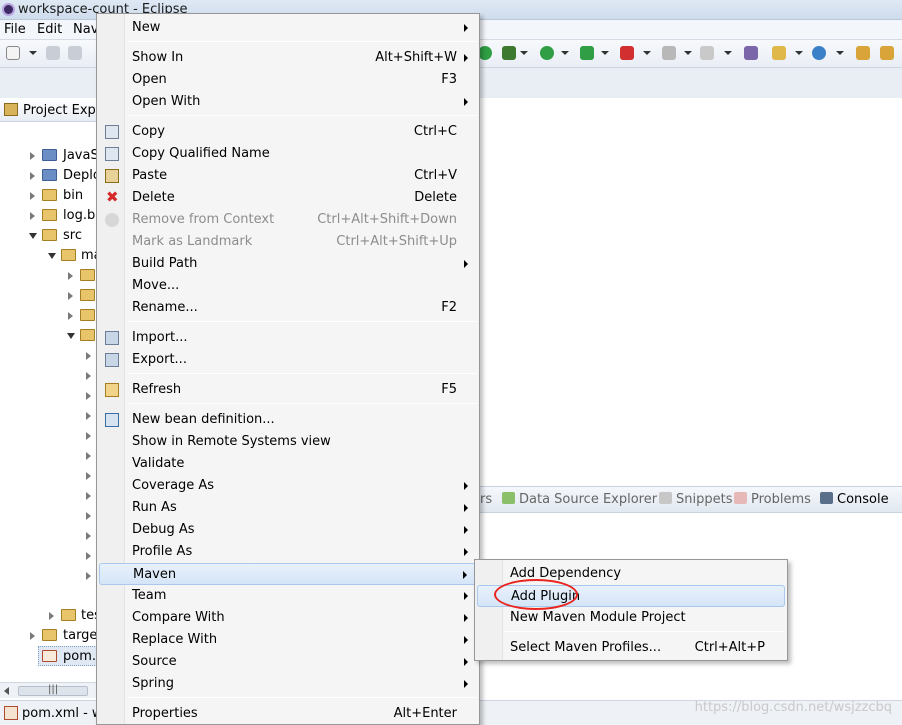  I want to click on spring-icon, so click(819, 53).